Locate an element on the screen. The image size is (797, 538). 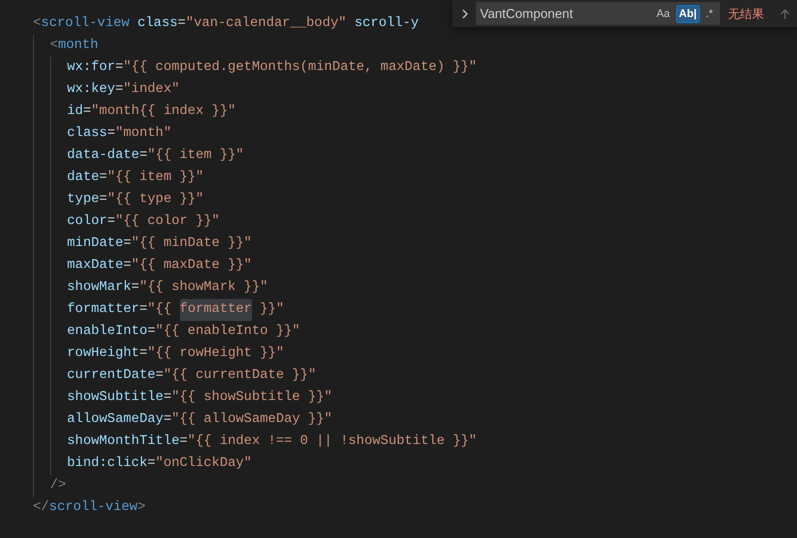
search-match: formatter is located at coordinates (216, 310).